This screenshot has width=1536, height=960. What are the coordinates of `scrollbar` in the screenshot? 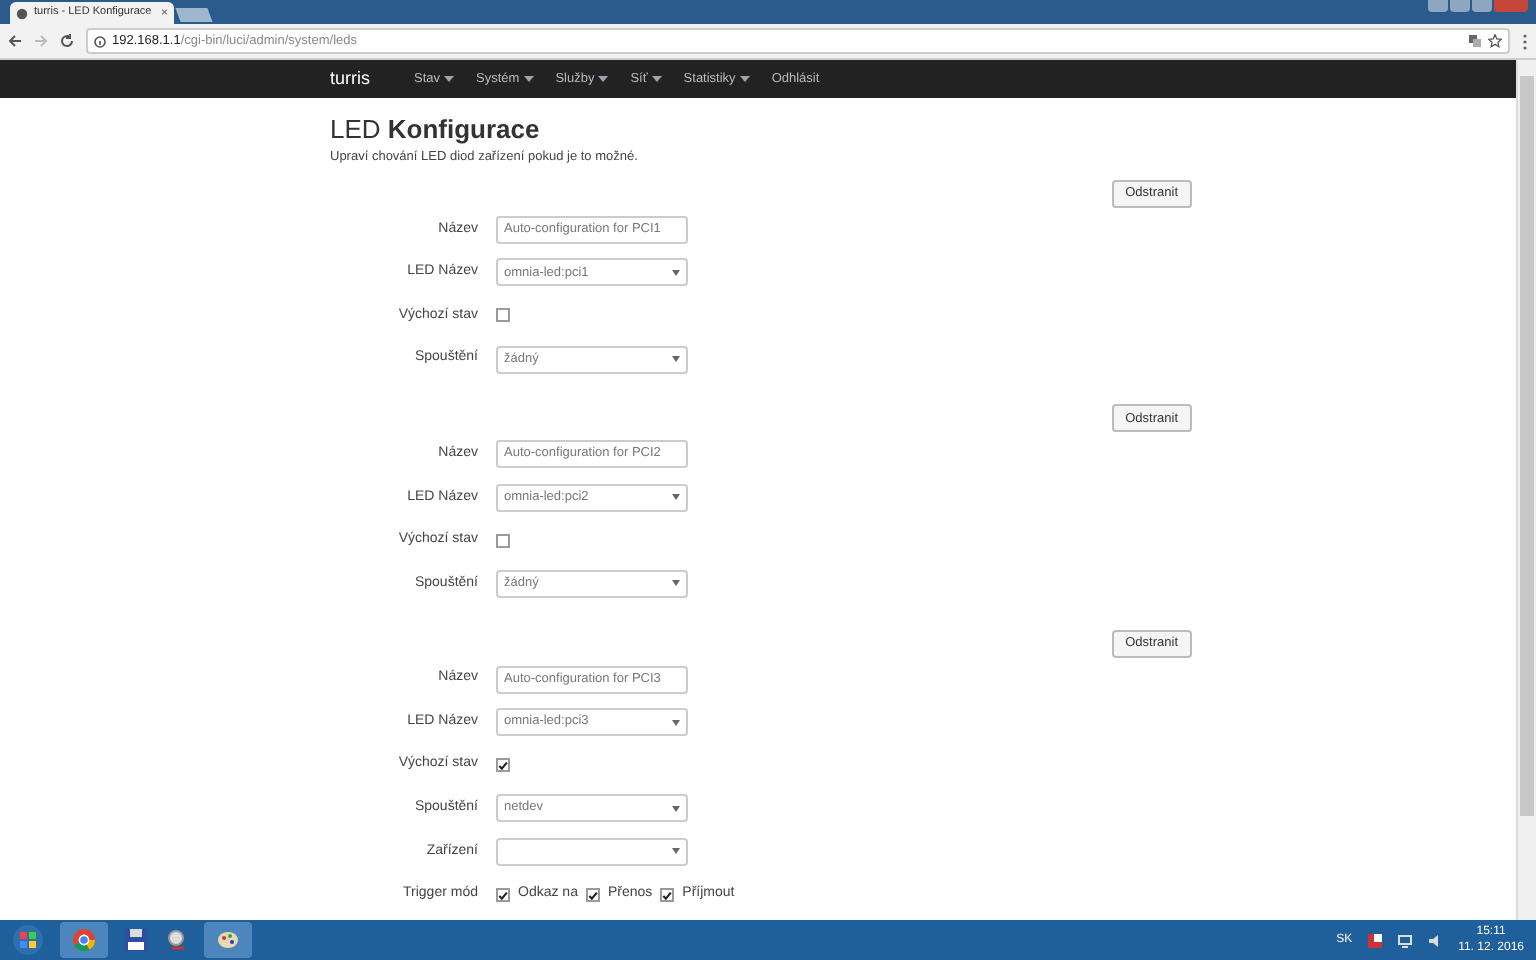 It's located at (1526, 490).